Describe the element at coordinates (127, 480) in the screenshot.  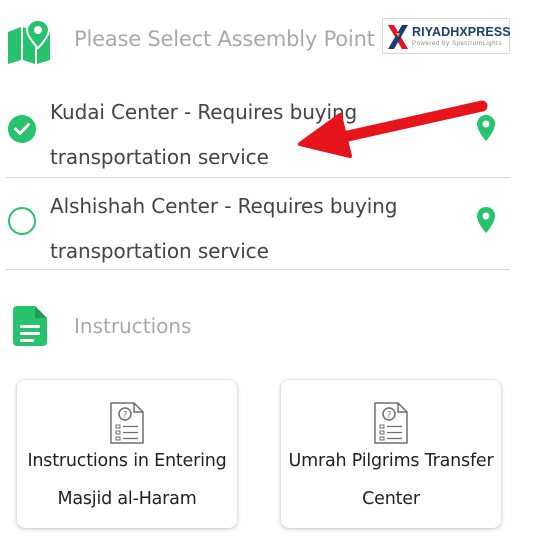
I see `card-label: Instructions in Entering Masjid al-Haram` at that location.